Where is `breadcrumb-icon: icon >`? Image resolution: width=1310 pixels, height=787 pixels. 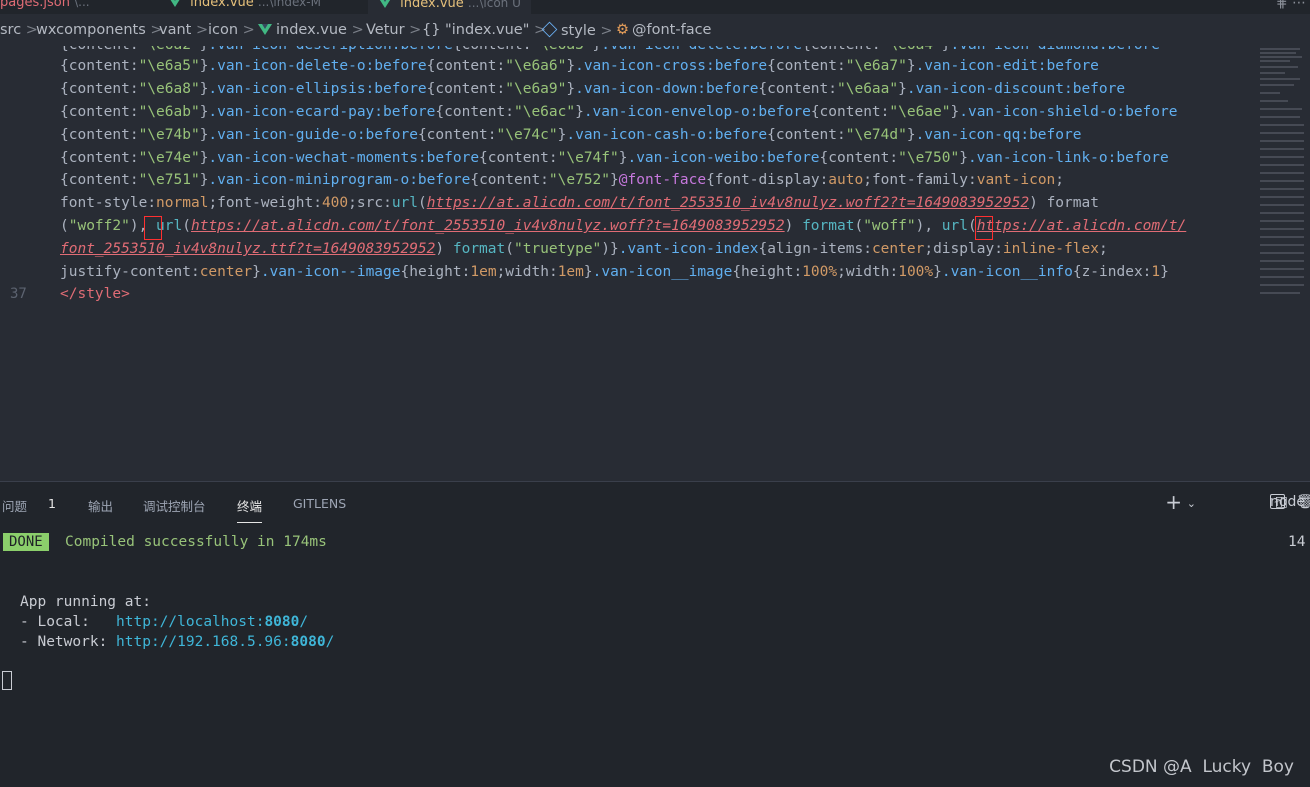
breadcrumb-icon: icon > is located at coordinates (231, 30).